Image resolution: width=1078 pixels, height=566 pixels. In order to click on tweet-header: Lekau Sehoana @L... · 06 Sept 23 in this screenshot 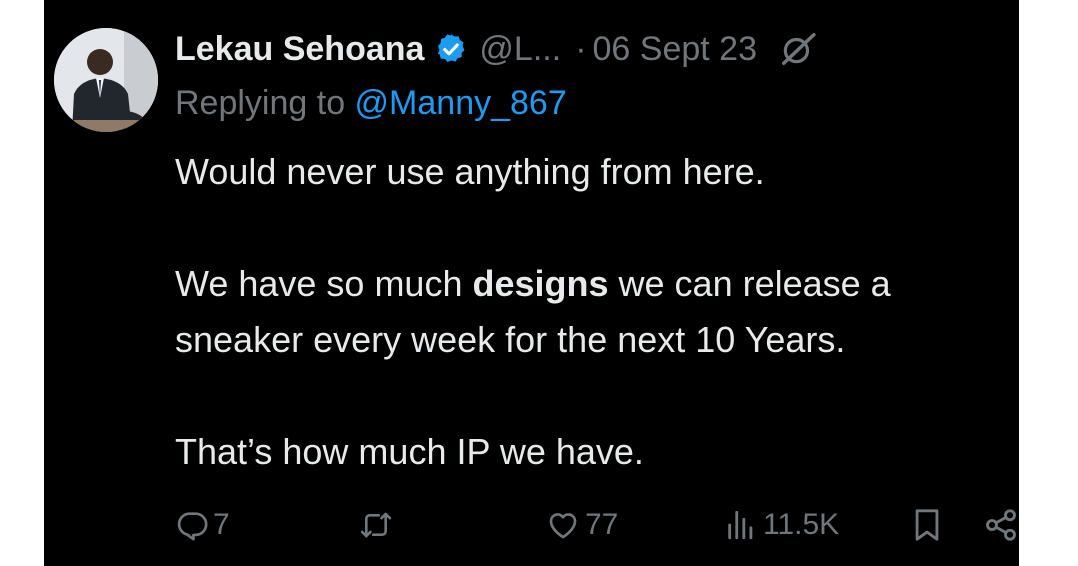, I will do `click(496, 49)`.